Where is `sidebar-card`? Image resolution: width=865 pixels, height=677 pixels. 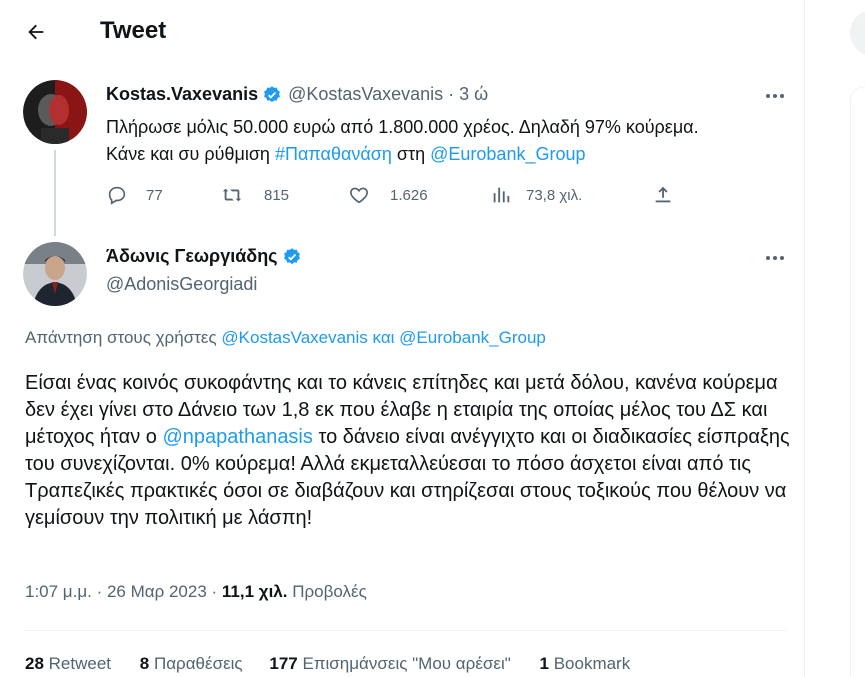
sidebar-card is located at coordinates (857, 381).